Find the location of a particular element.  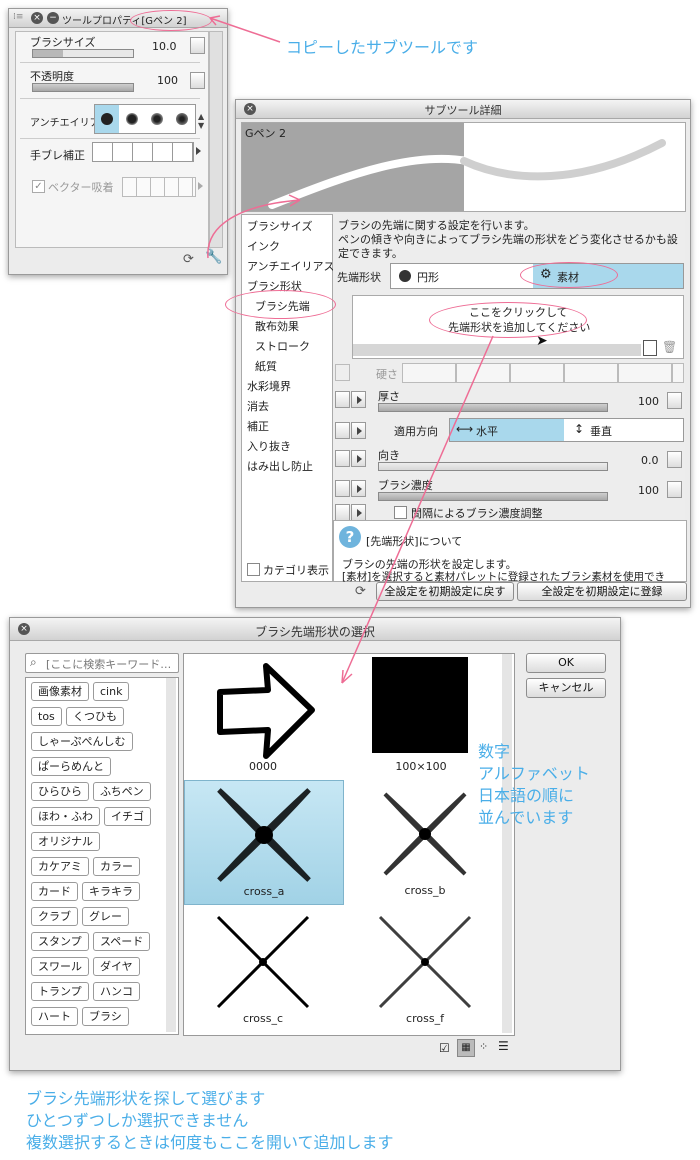

density-slider is located at coordinates (493, 496).